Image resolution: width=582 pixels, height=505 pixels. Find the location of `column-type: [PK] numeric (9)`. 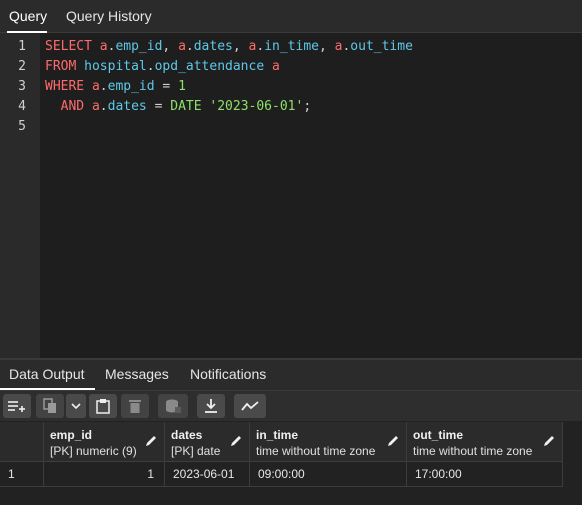

column-type: [PK] numeric (9) is located at coordinates (93, 451).